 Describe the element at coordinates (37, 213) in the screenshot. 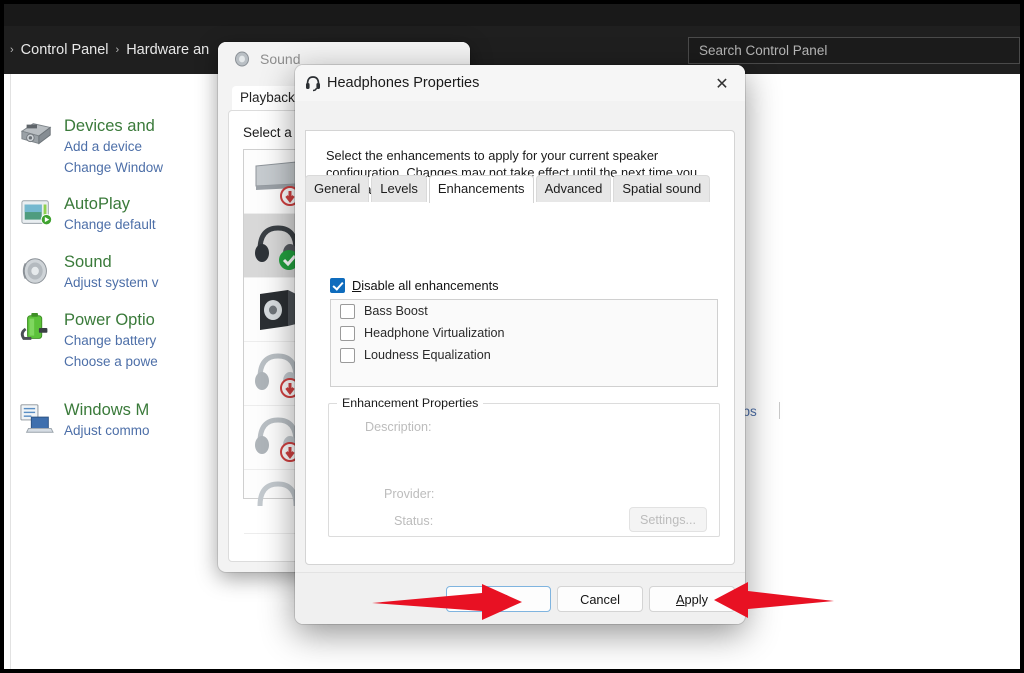

I see `autoplay-icon` at that location.